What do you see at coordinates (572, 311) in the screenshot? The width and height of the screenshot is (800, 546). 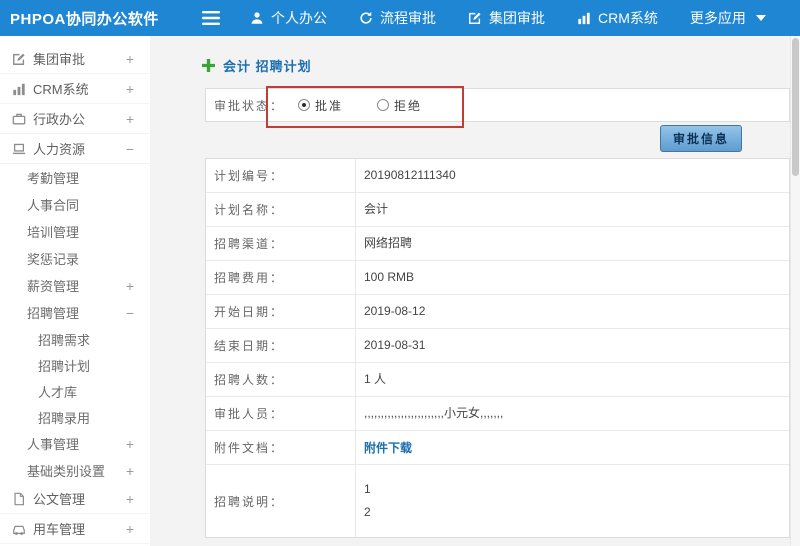 I see `row-value: 2019-08-12` at bounding box center [572, 311].